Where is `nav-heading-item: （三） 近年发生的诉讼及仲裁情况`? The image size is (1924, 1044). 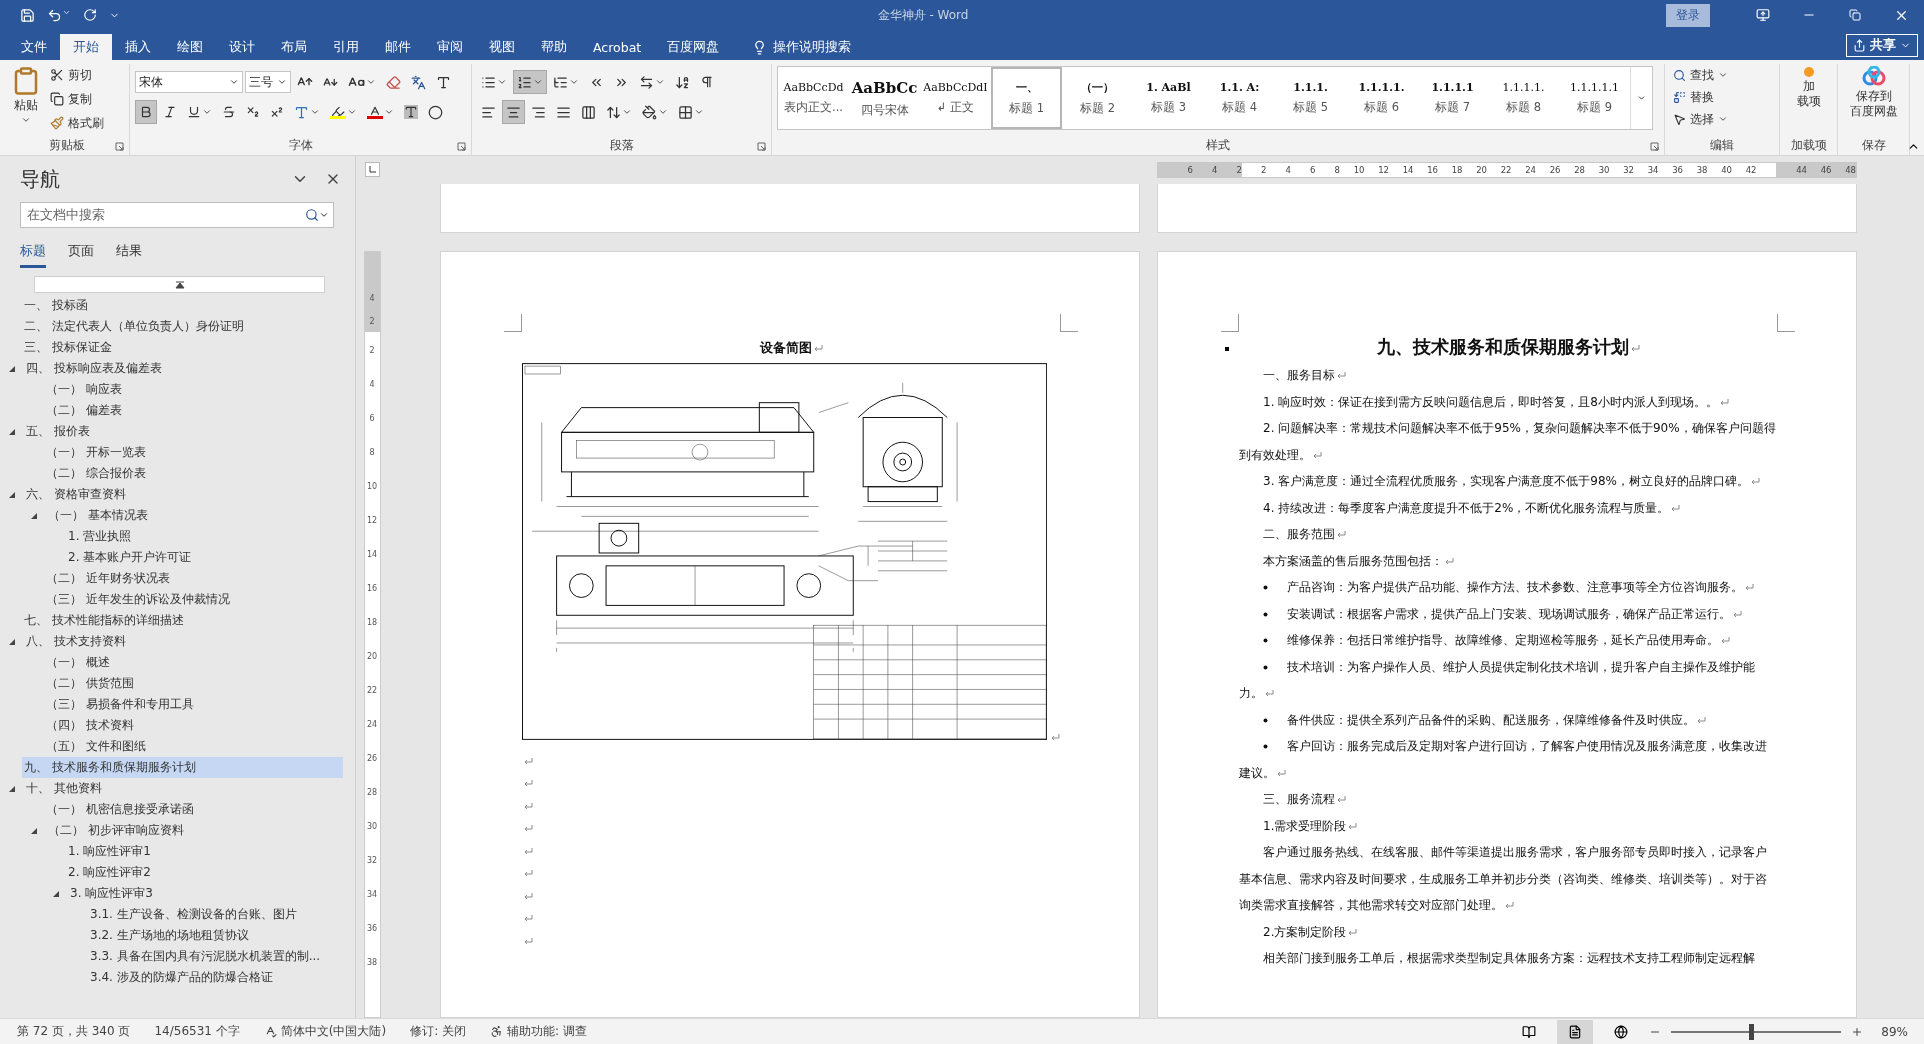
nav-heading-item: （三） 近年发生的诉讼及仲裁情况 is located at coordinates (182, 599).